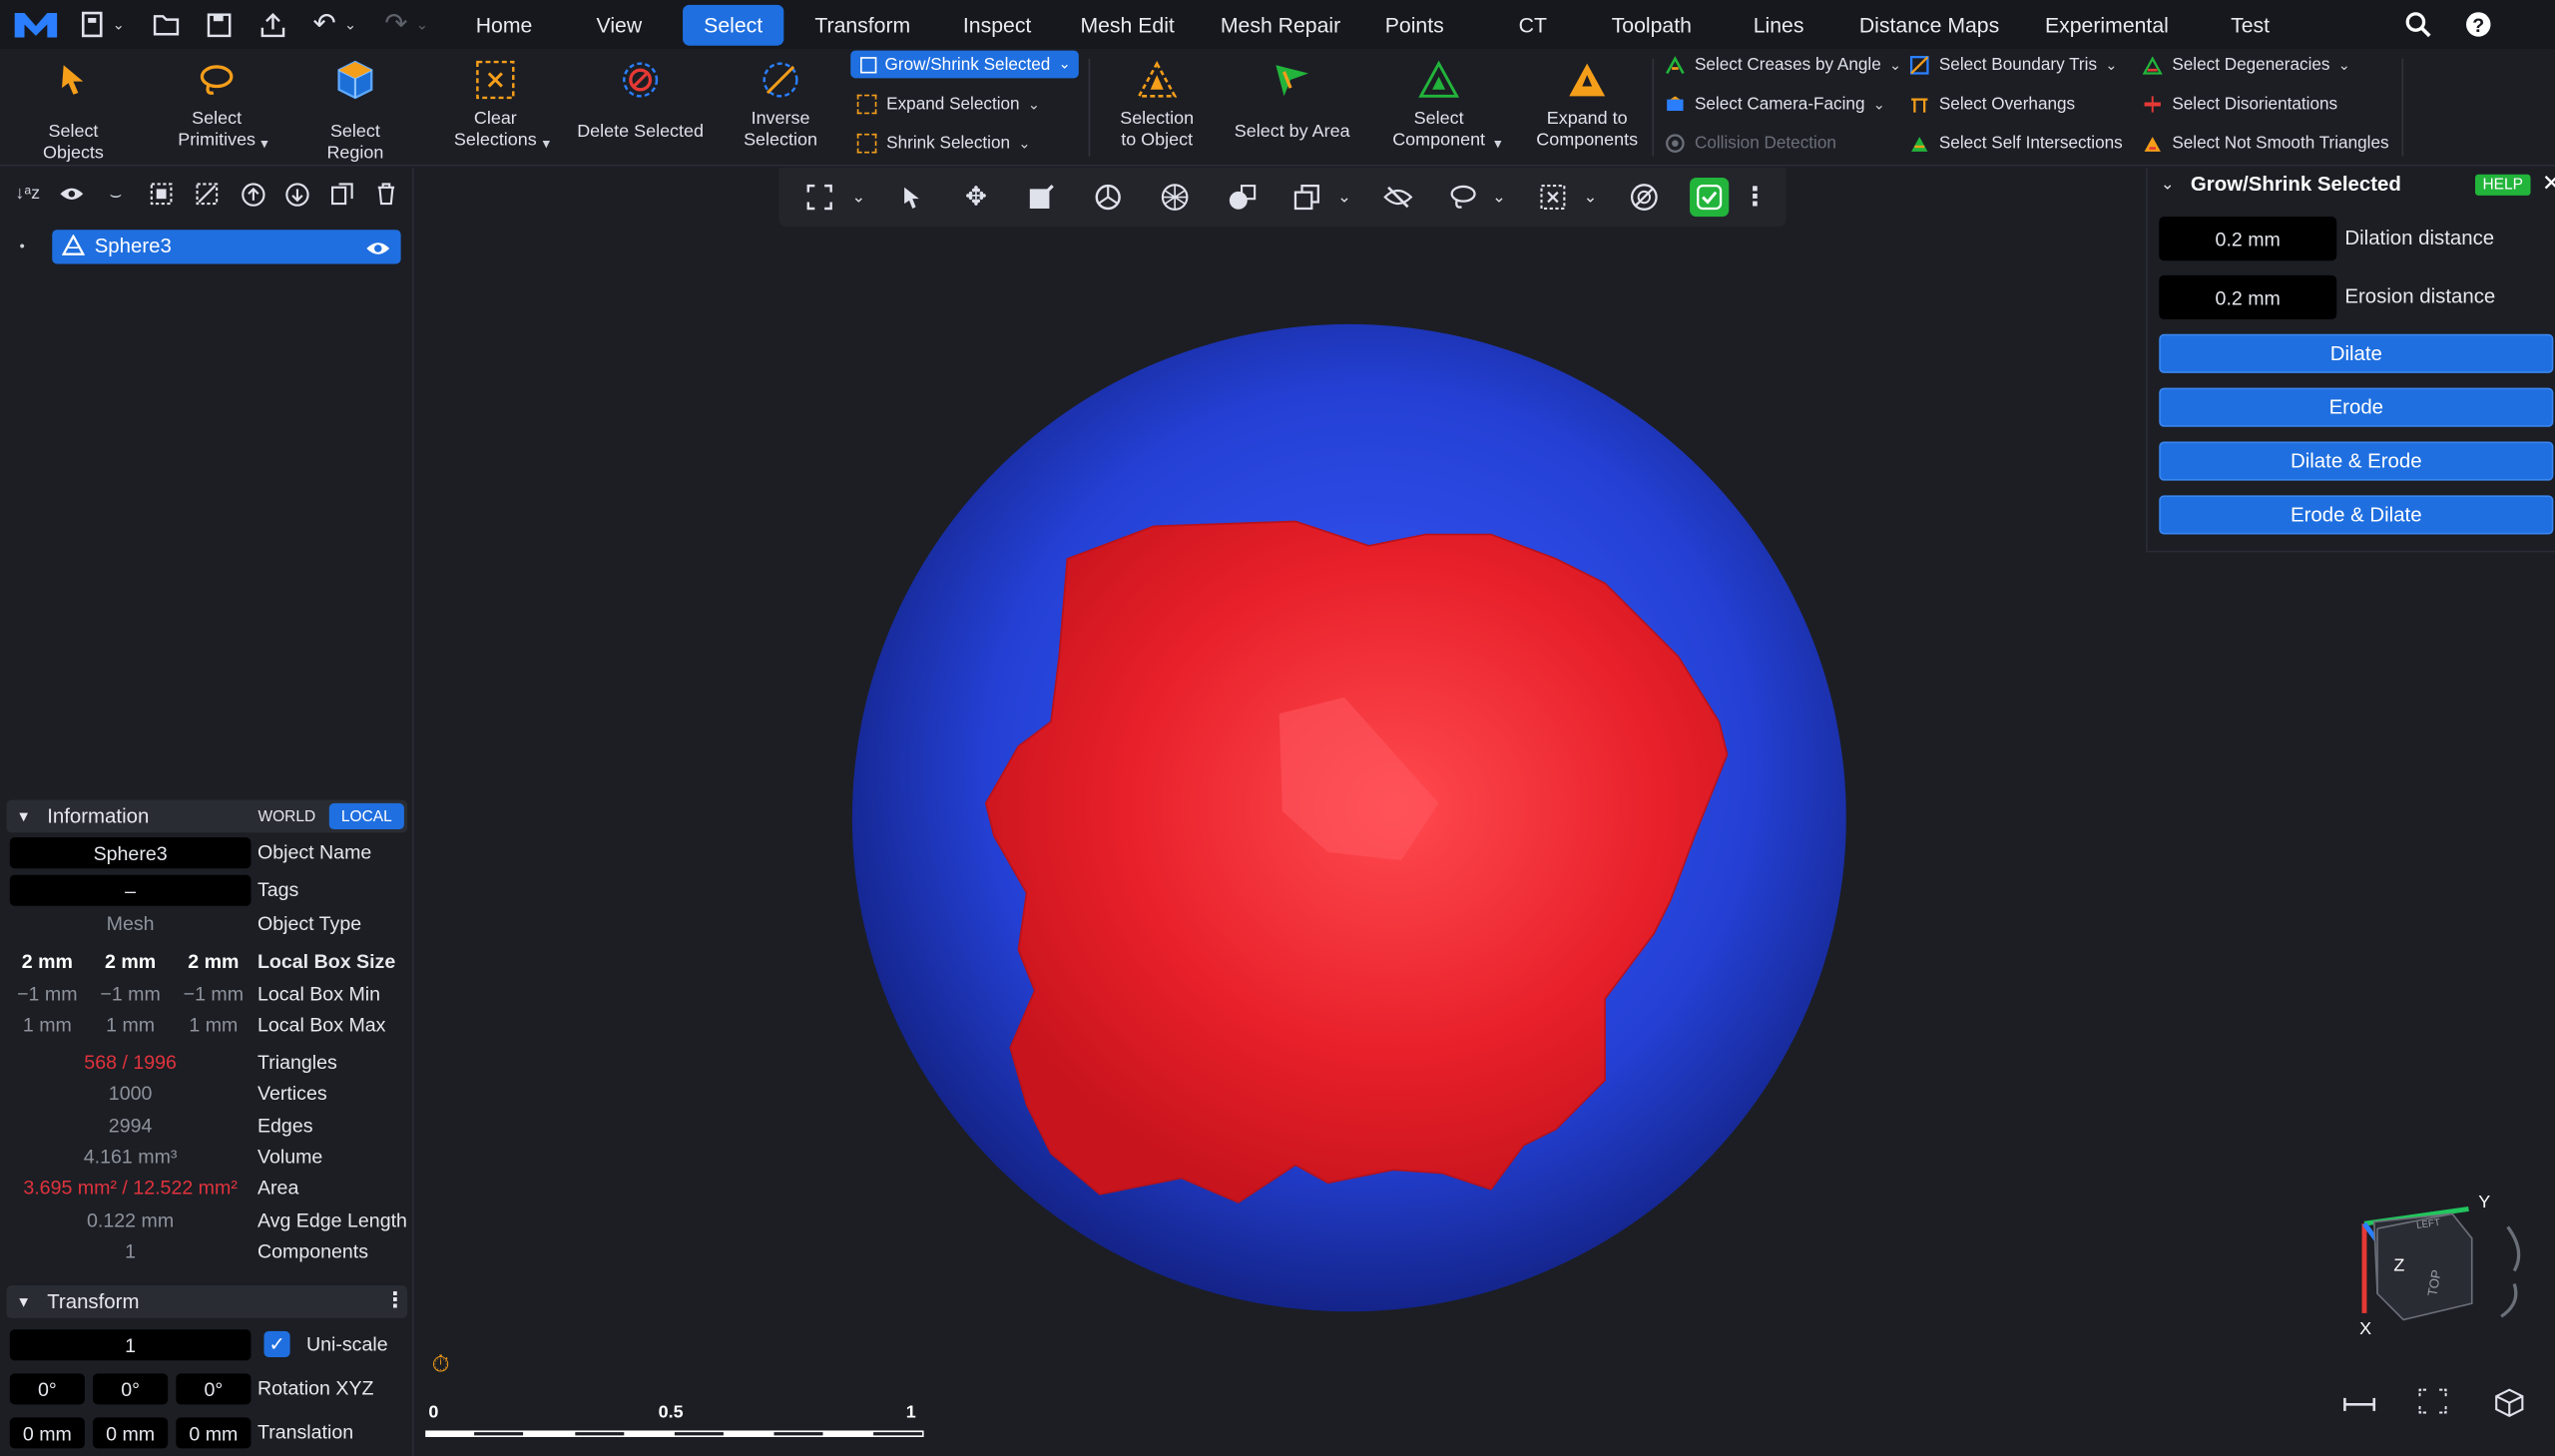 This screenshot has height=1456, width=2555. I want to click on expand-selection-button: Expand Selection ⌄, so click(948, 104).